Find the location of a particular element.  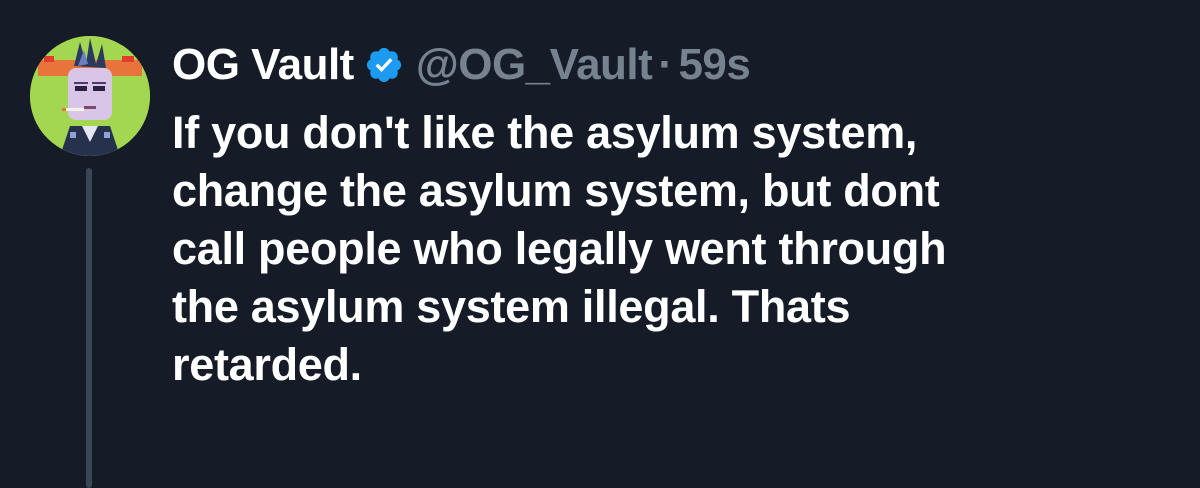

tweet-text-line: the asylum system illegal. Thats is located at coordinates (511, 306).